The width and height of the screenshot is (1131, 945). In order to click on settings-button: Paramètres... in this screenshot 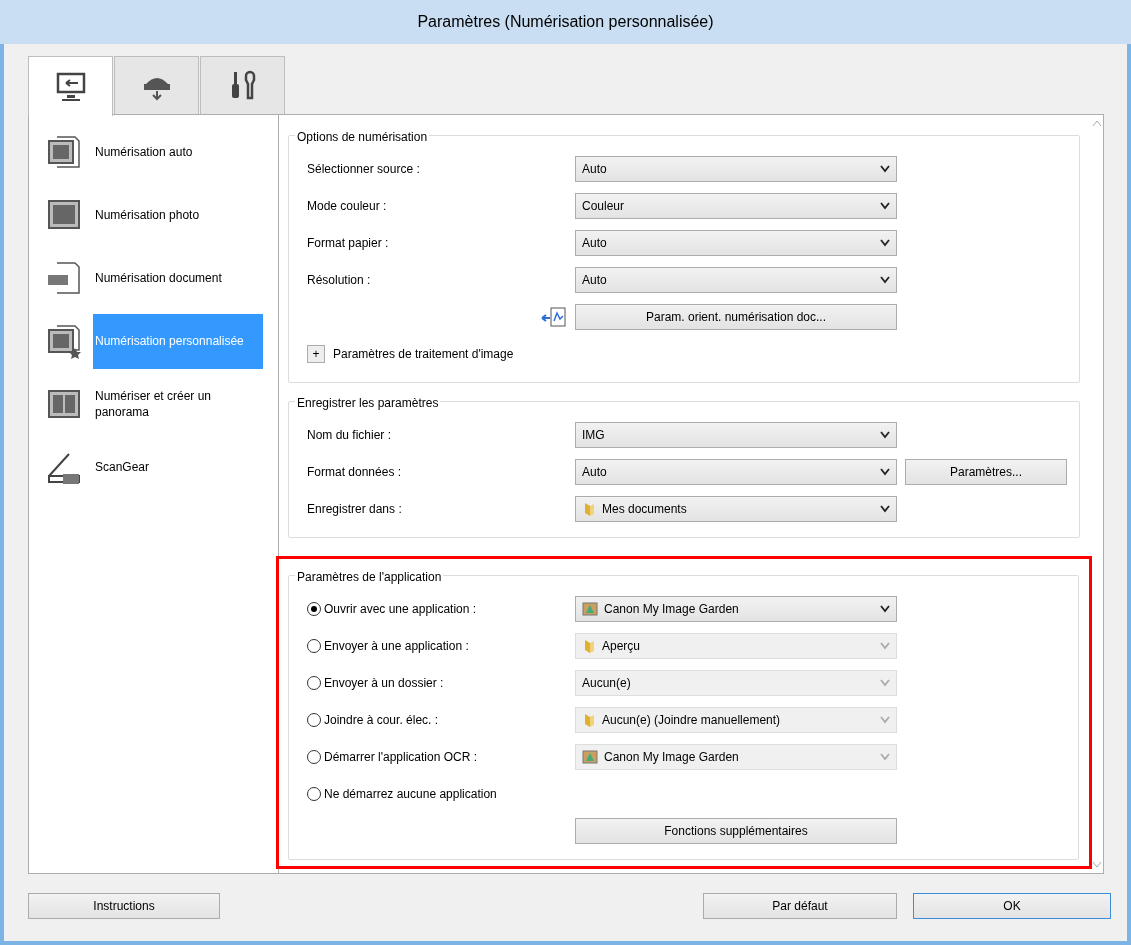, I will do `click(986, 471)`.